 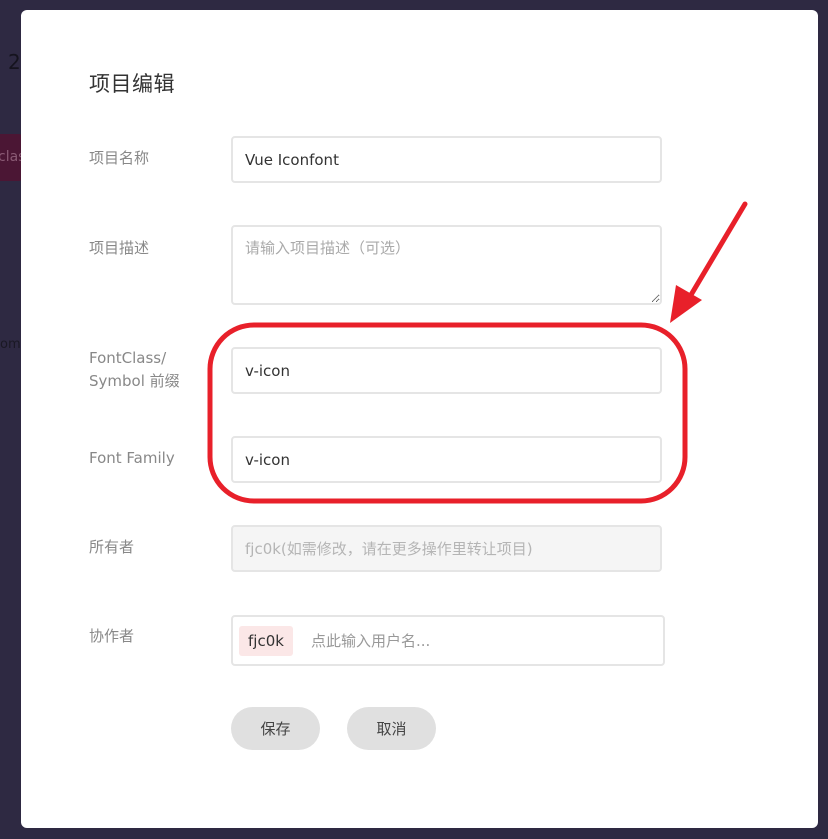 I want to click on owner-label: 所有者, so click(x=112, y=547).